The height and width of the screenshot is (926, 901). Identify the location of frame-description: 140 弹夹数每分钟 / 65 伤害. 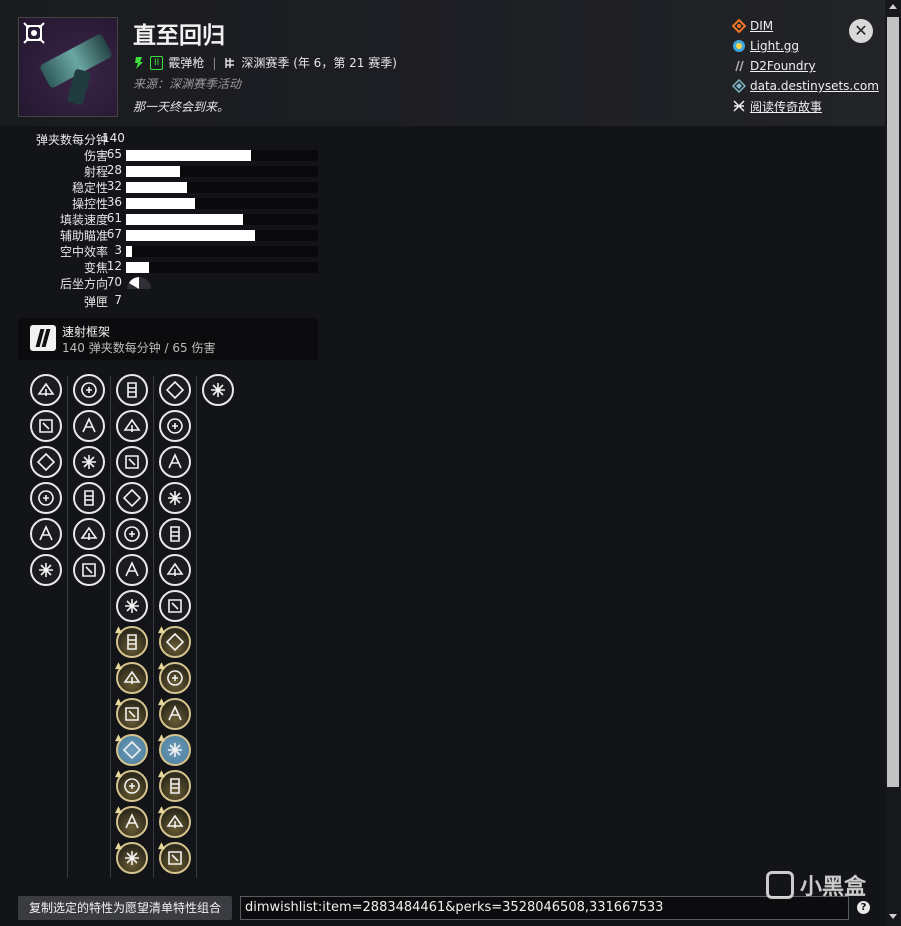
(139, 348).